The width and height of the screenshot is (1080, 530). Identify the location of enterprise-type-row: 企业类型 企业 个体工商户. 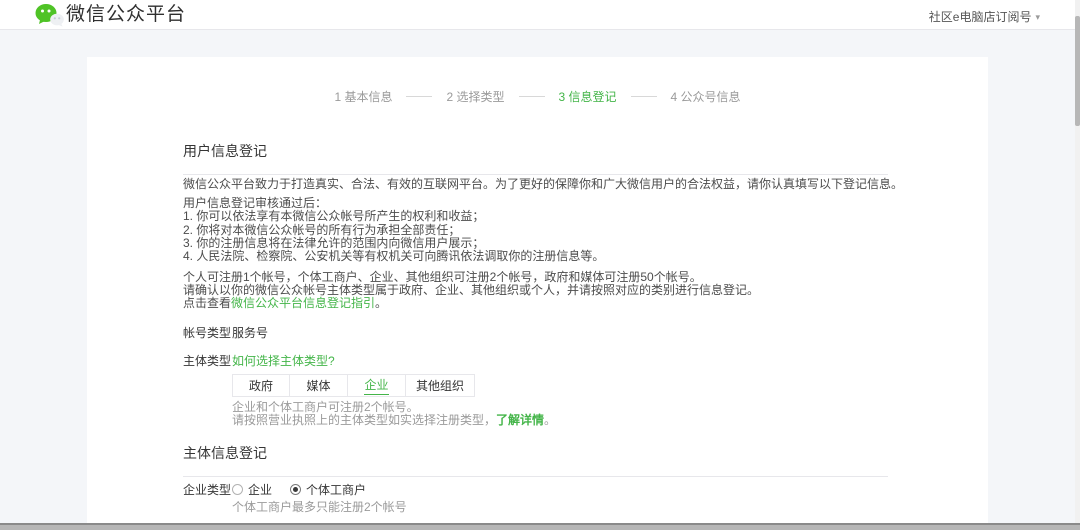
(274, 489).